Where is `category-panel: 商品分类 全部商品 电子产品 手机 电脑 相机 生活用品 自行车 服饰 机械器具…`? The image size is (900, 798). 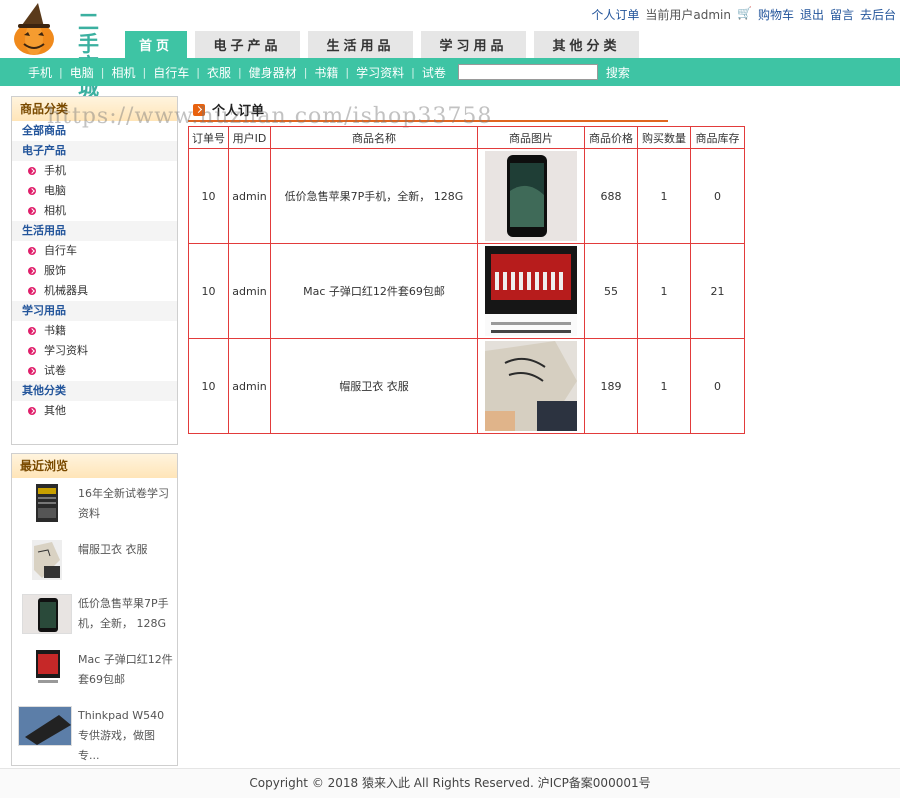 category-panel: 商品分类 全部商品 电子产品 手机 电脑 相机 生活用品 自行车 服饰 机械器具… is located at coordinates (94, 270).